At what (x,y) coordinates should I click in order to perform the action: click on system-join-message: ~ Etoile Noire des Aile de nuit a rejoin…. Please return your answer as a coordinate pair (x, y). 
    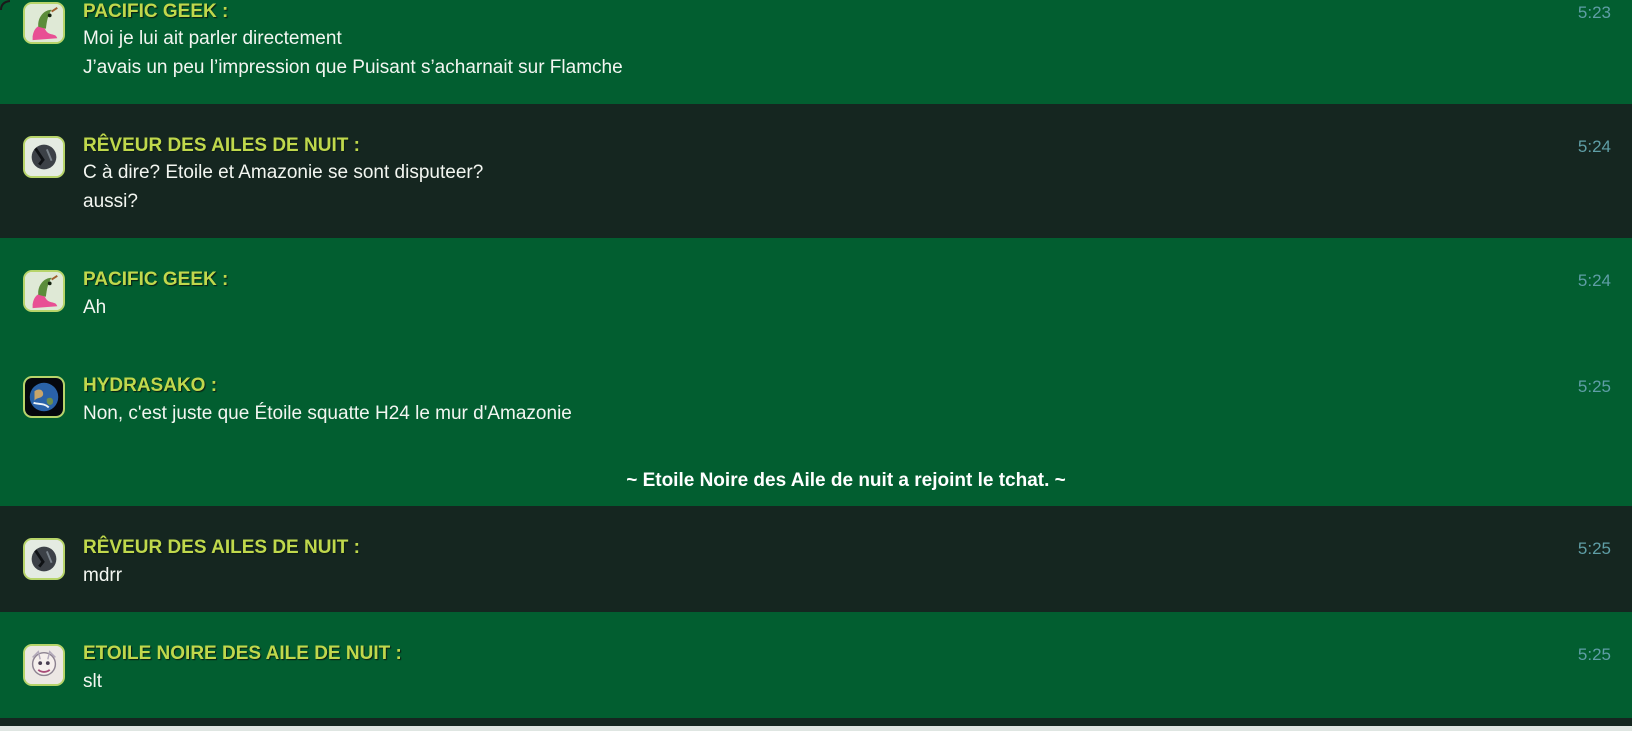
    Looking at the image, I should click on (846, 480).